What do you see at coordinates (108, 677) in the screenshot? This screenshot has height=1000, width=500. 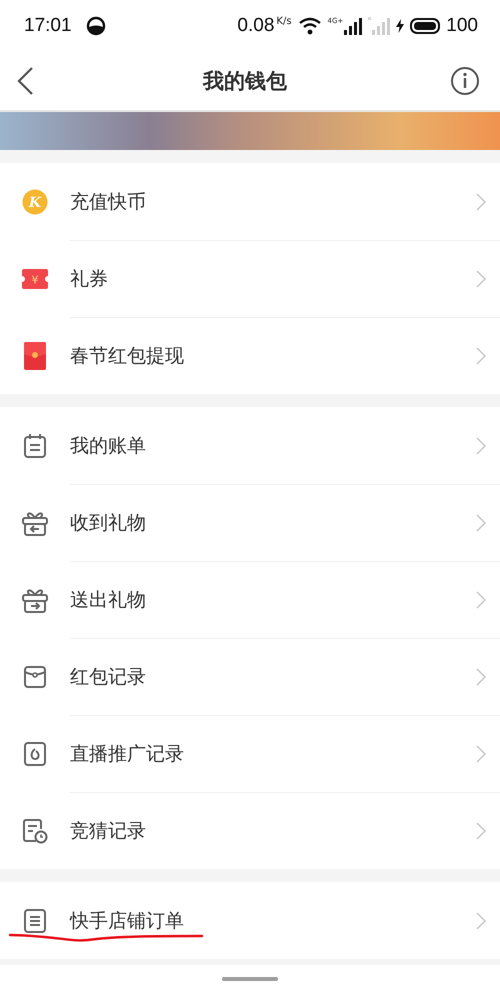 I see `menu-item-label: 红包记录` at bounding box center [108, 677].